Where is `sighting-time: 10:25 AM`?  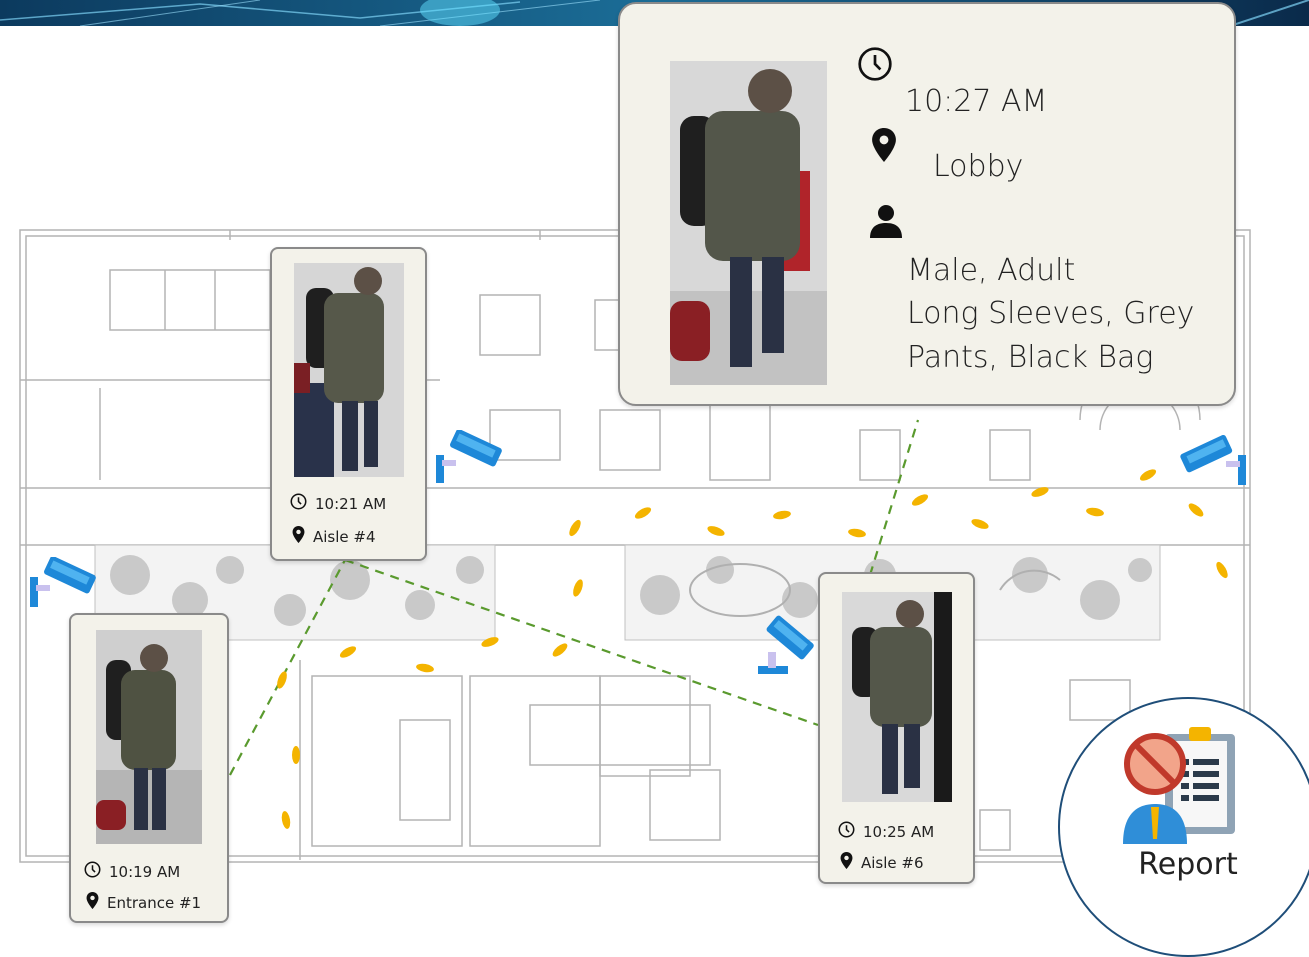
sighting-time: 10:25 AM is located at coordinates (886, 831).